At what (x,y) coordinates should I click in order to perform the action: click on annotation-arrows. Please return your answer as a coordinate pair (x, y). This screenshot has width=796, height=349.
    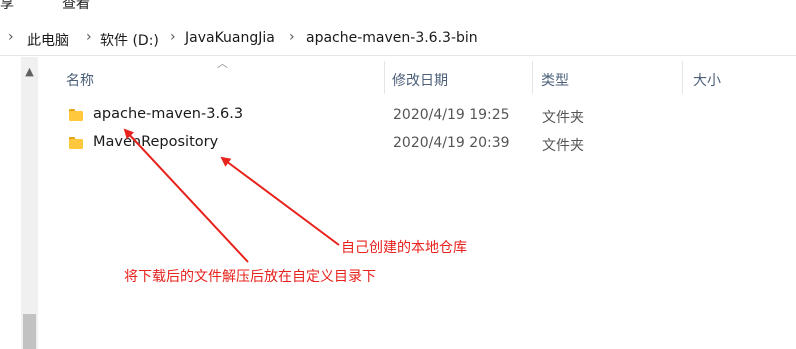
    Looking at the image, I should click on (231, 195).